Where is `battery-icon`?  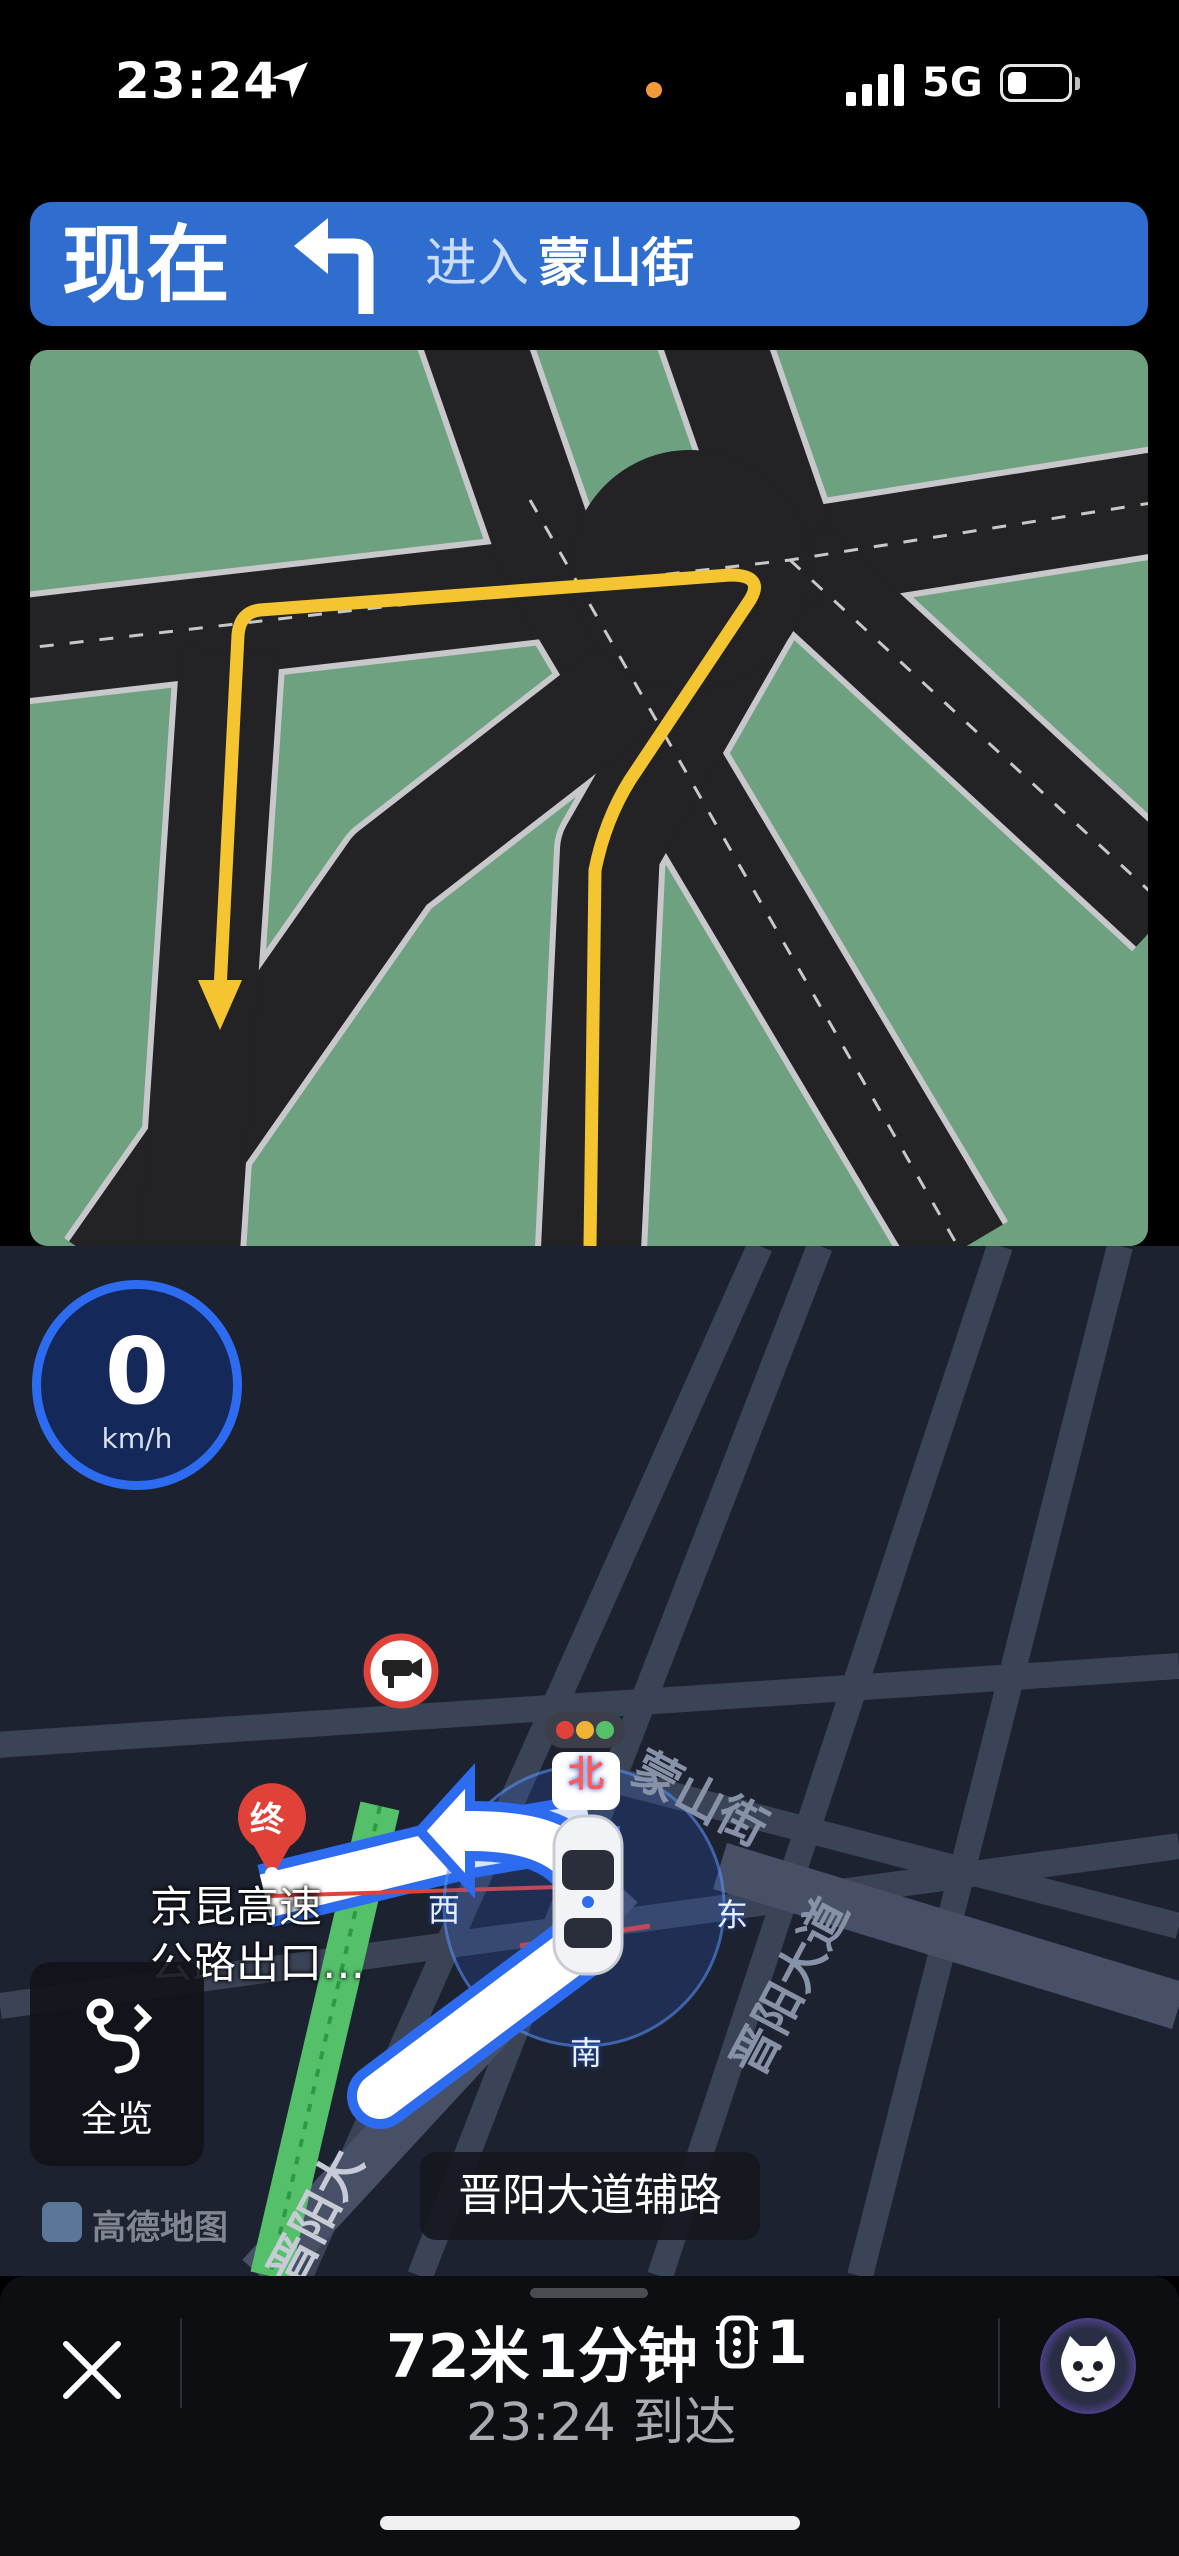 battery-icon is located at coordinates (1036, 83).